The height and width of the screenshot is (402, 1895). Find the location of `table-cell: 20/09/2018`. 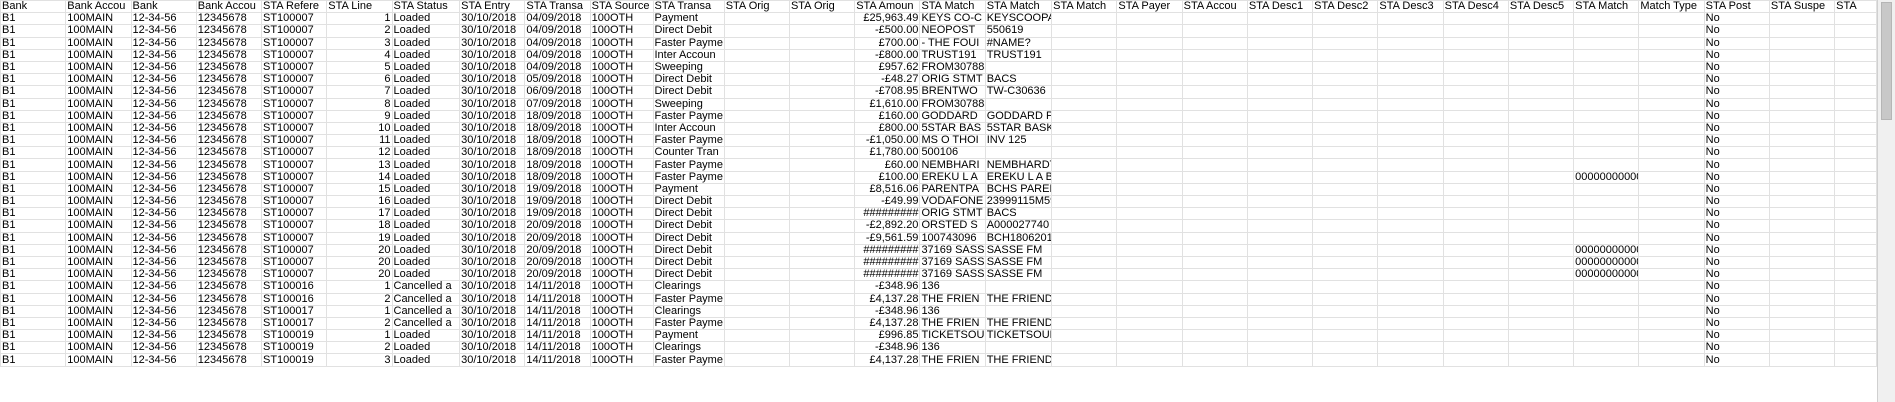

table-cell: 20/09/2018 is located at coordinates (557, 226).